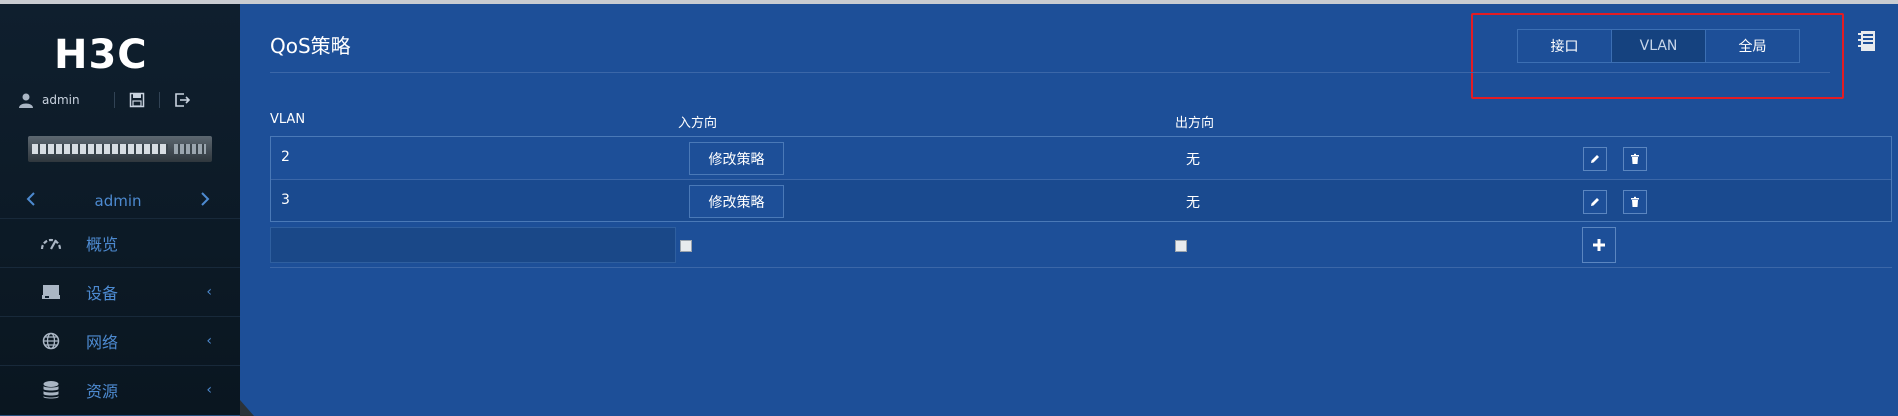  Describe the element at coordinates (1565, 46) in the screenshot. I see `tab-interface: 接口` at that location.